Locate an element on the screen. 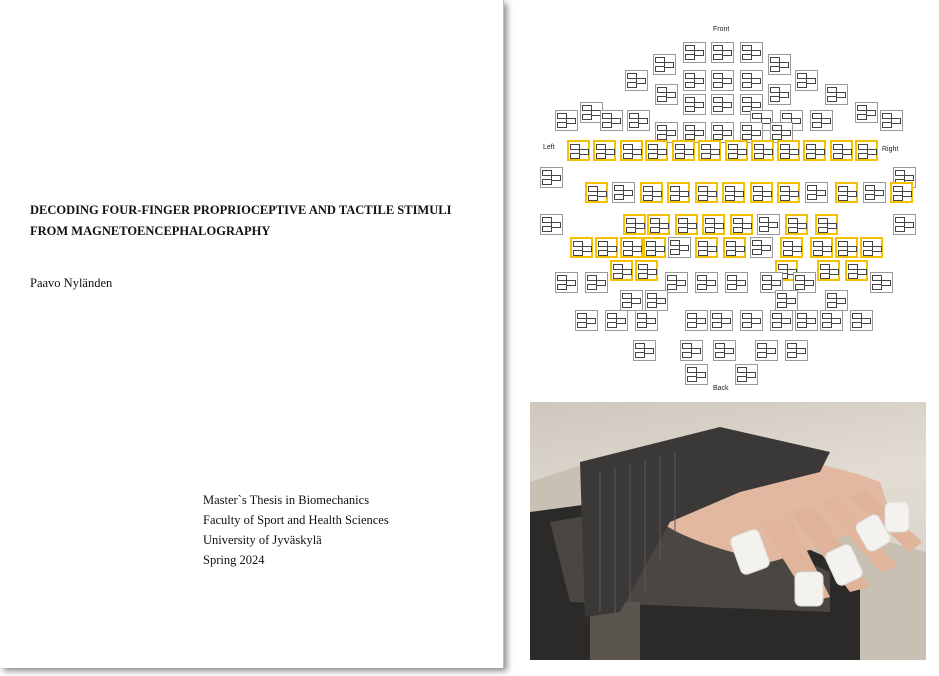  left-label: Left is located at coordinates (549, 147).